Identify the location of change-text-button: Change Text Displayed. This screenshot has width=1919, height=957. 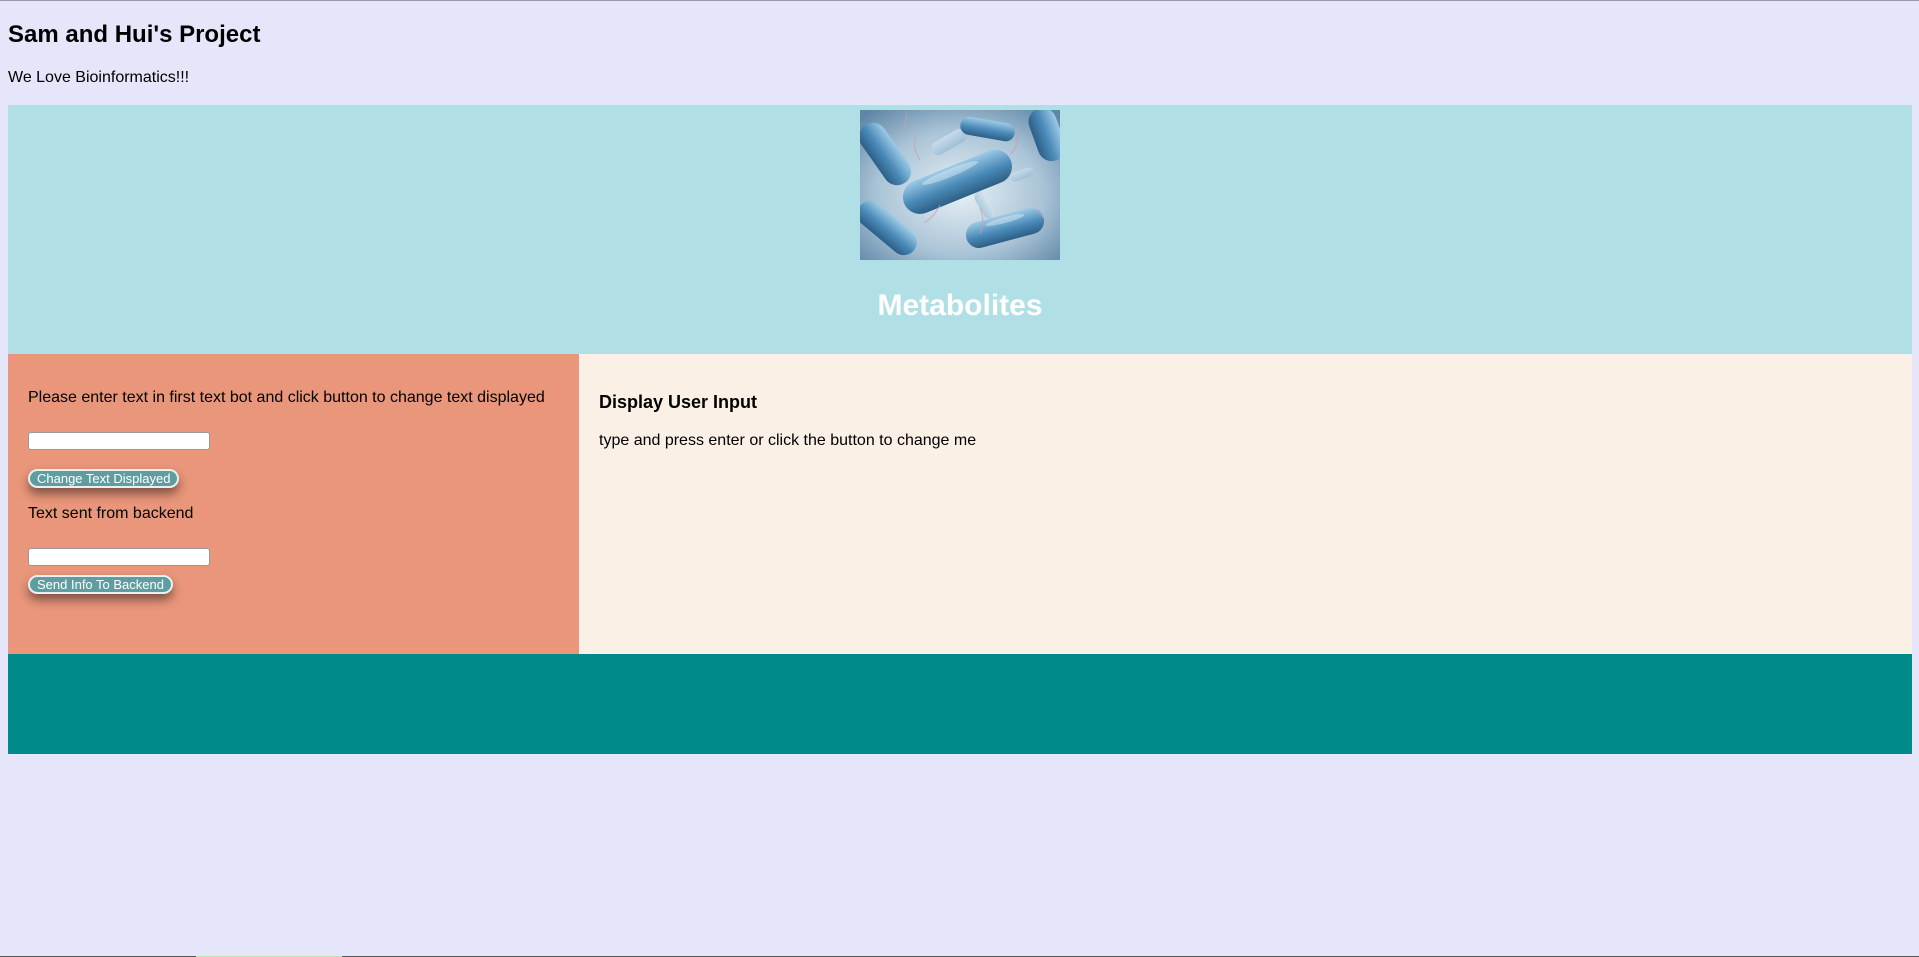
(104, 478).